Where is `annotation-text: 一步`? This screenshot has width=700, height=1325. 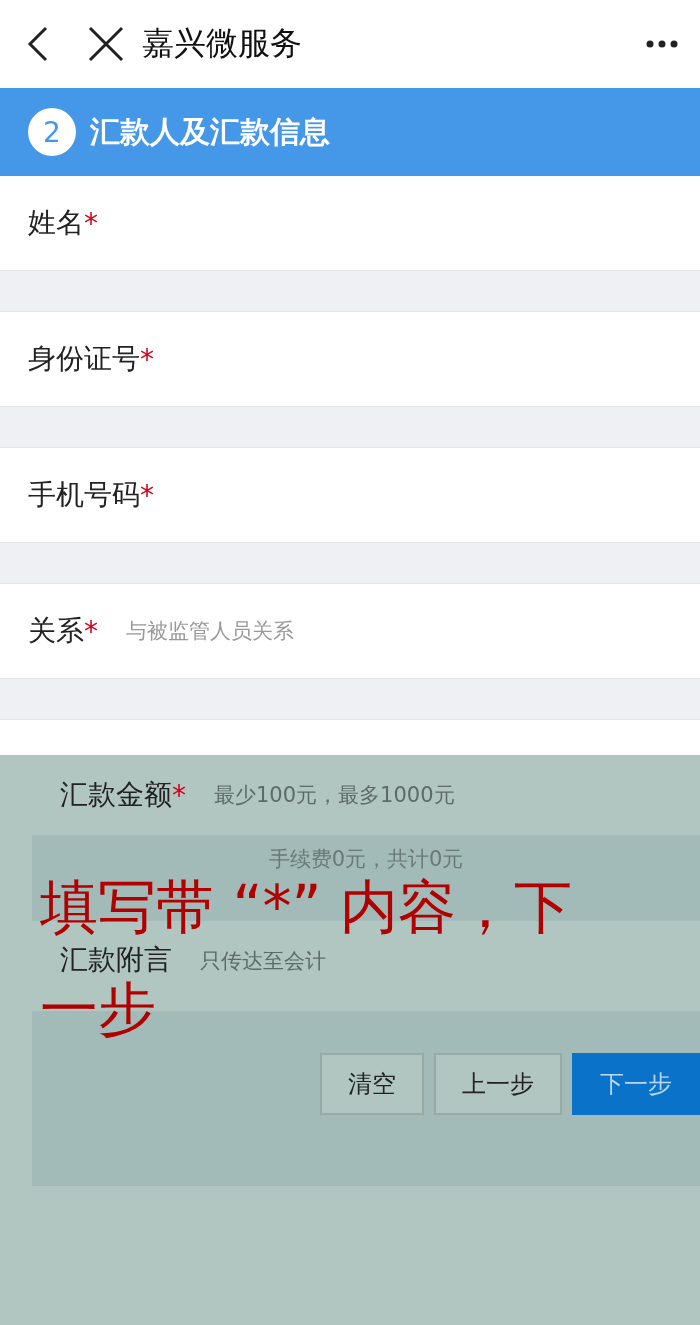
annotation-text: 一步 is located at coordinates (98, 1009).